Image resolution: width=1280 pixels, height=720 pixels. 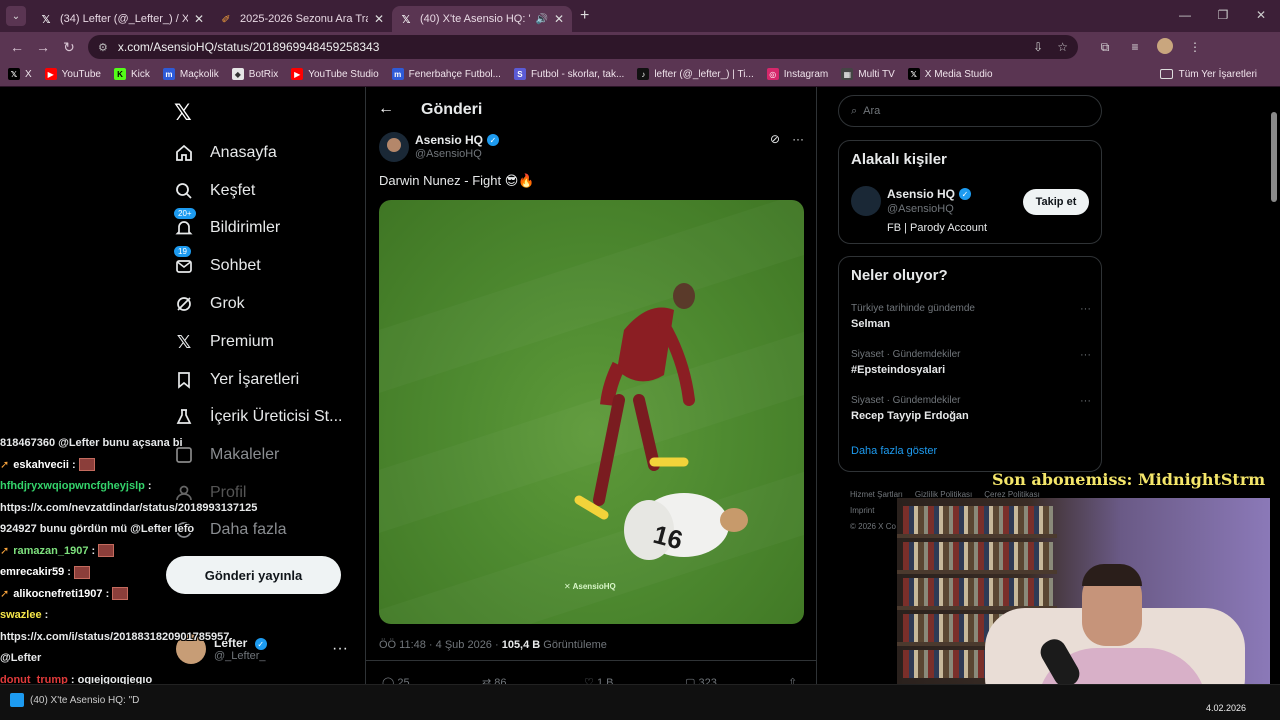 What do you see at coordinates (1135, 47) in the screenshot?
I see `media-control-icon: ≡` at bounding box center [1135, 47].